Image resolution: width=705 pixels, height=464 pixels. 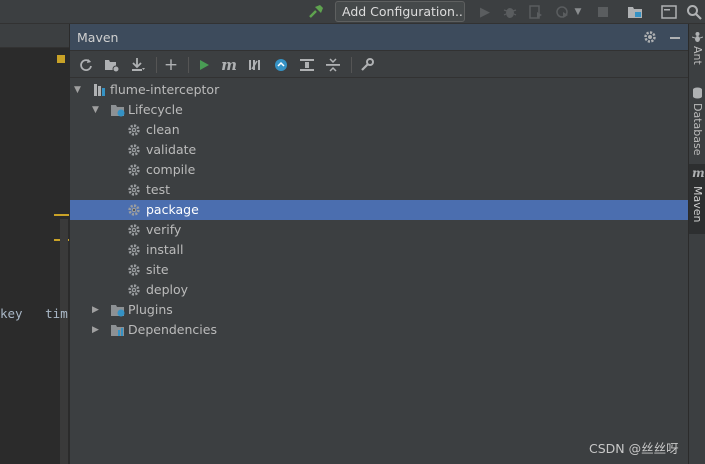 What do you see at coordinates (112, 65) in the screenshot?
I see `generate-sources-icon` at bounding box center [112, 65].